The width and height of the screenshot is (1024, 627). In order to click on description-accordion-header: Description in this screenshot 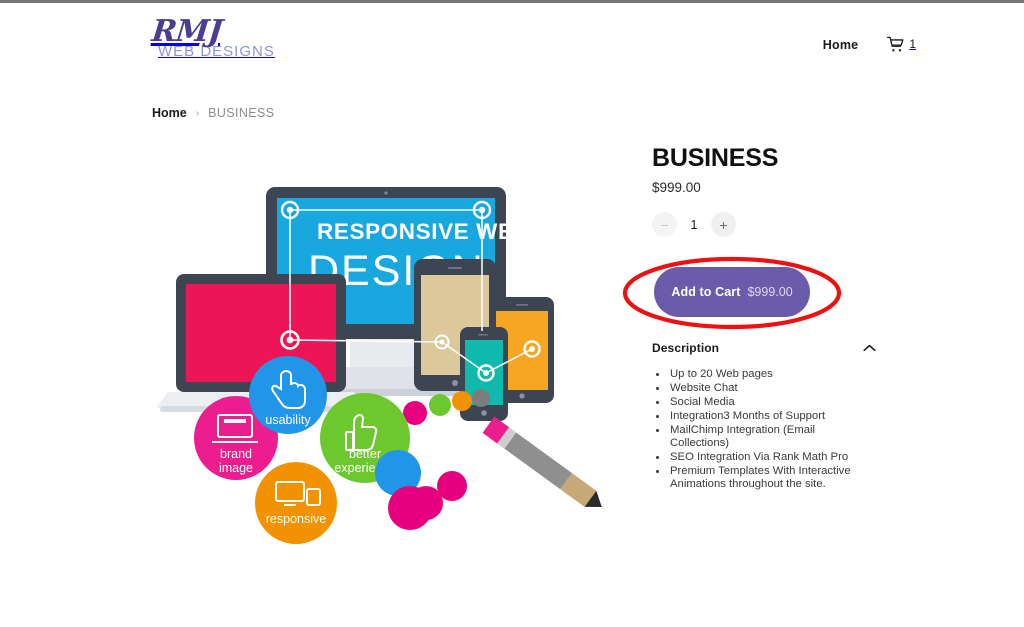, I will do `click(764, 353)`.